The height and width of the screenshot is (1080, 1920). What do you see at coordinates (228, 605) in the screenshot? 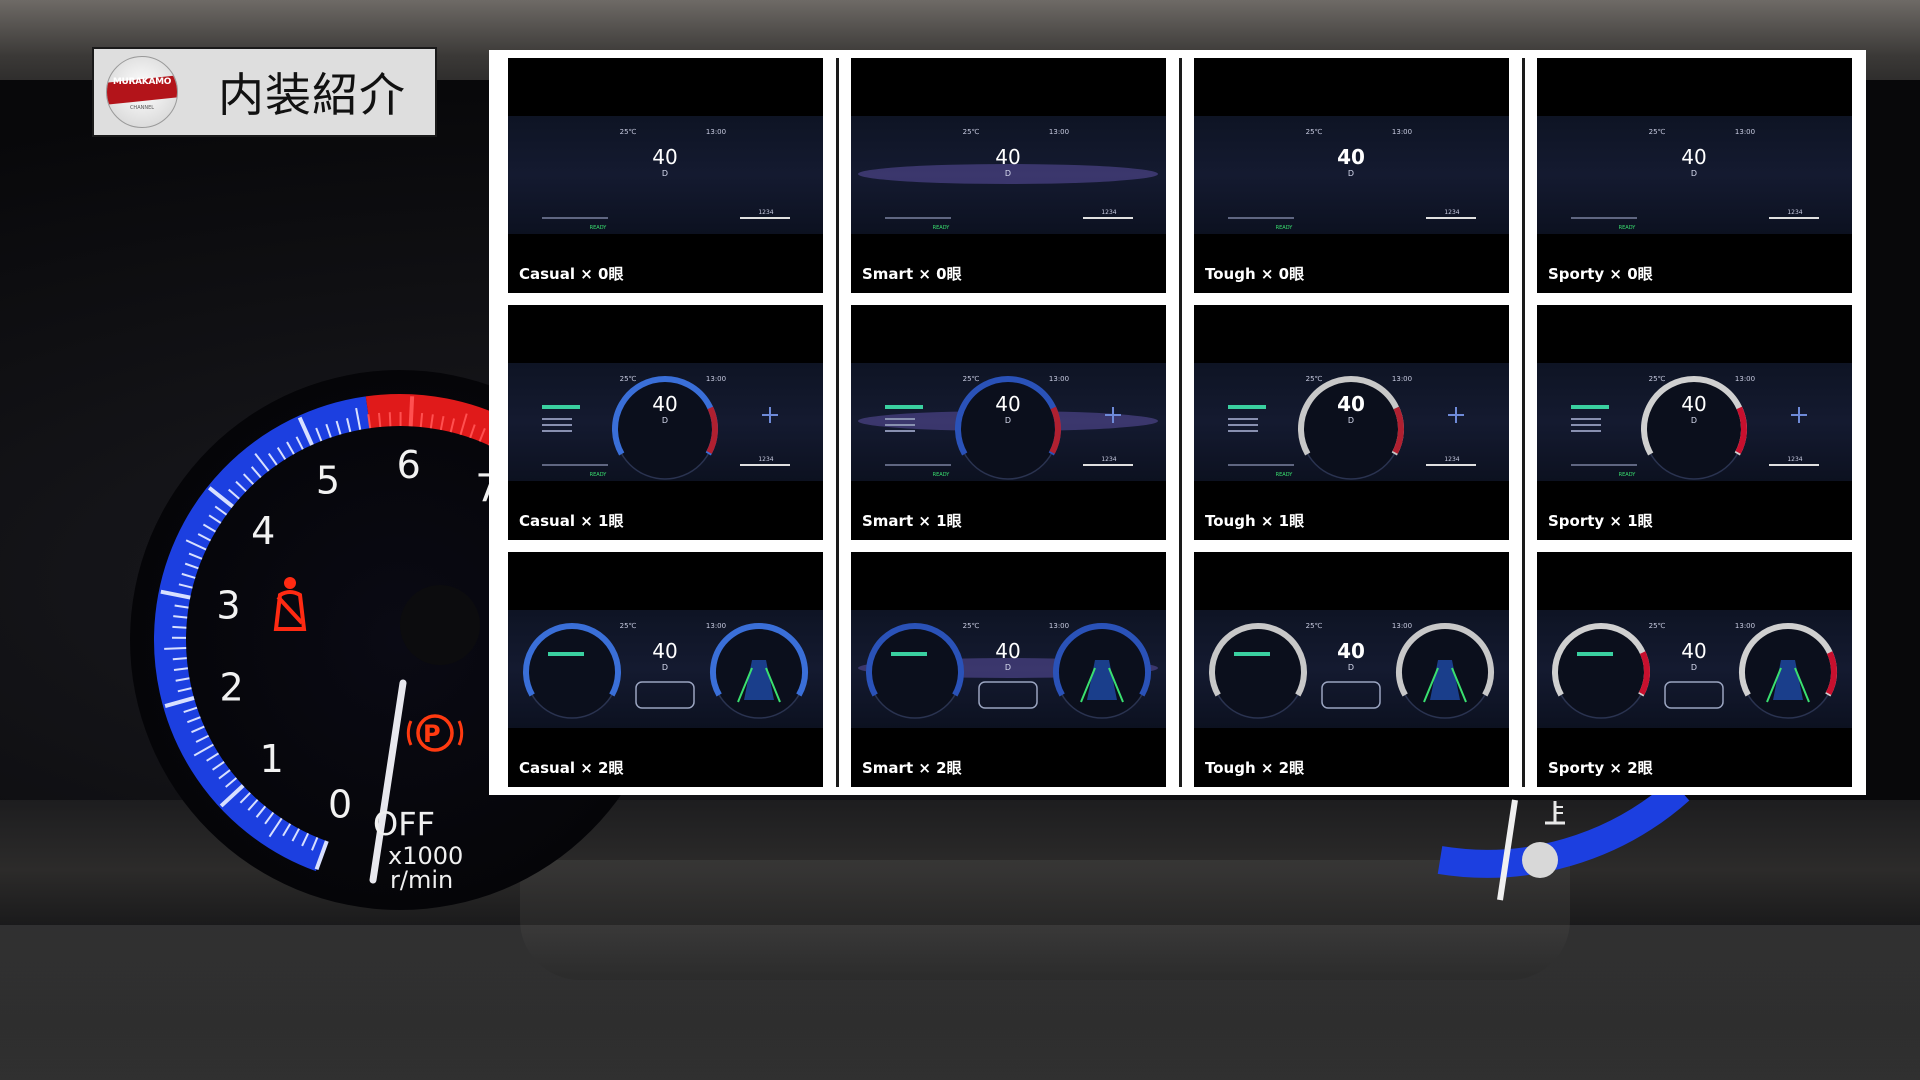
I see `tach-number: 3` at bounding box center [228, 605].